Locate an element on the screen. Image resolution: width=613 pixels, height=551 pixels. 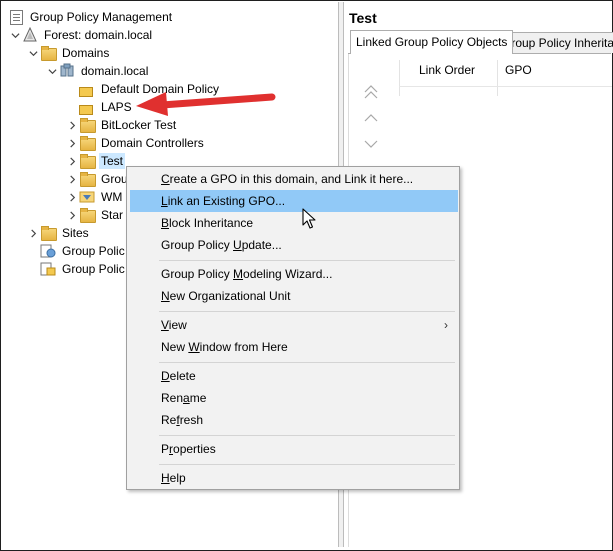
tree-sites: Sites is located at coordinates (58, 233).